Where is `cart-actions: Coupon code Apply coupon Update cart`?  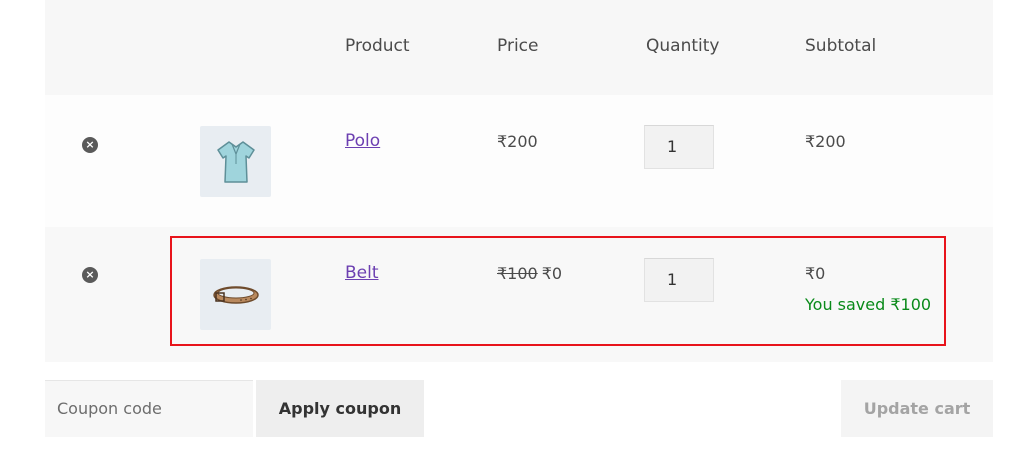 cart-actions: Coupon code Apply coupon Update cart is located at coordinates (519, 408).